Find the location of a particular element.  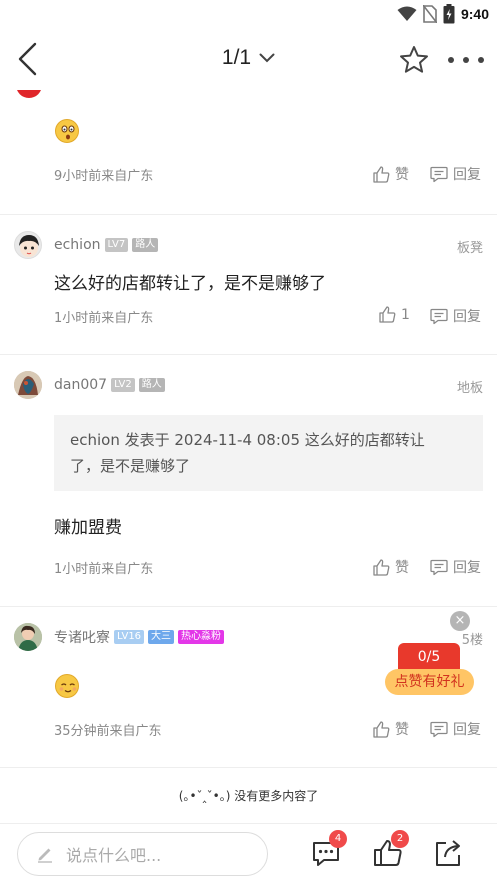

fan-badge: 热心淼粉 is located at coordinates (201, 637).